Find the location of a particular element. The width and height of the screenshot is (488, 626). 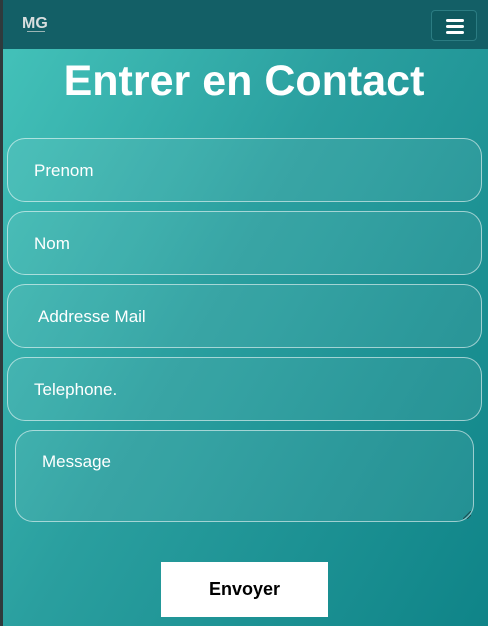

email-placeholder: Addresse Mail is located at coordinates (92, 316).